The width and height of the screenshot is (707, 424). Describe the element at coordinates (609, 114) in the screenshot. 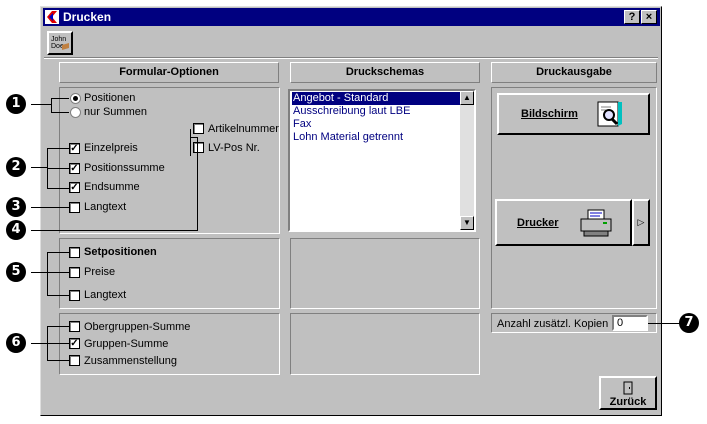

I see `preview-magnifier-icon` at that location.